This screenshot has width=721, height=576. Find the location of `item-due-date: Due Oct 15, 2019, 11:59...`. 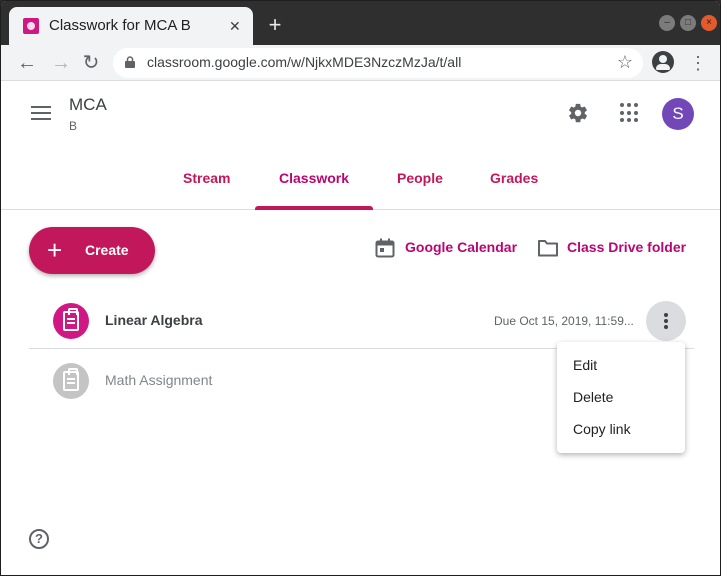

item-due-date: Due Oct 15, 2019, 11:59... is located at coordinates (564, 321).